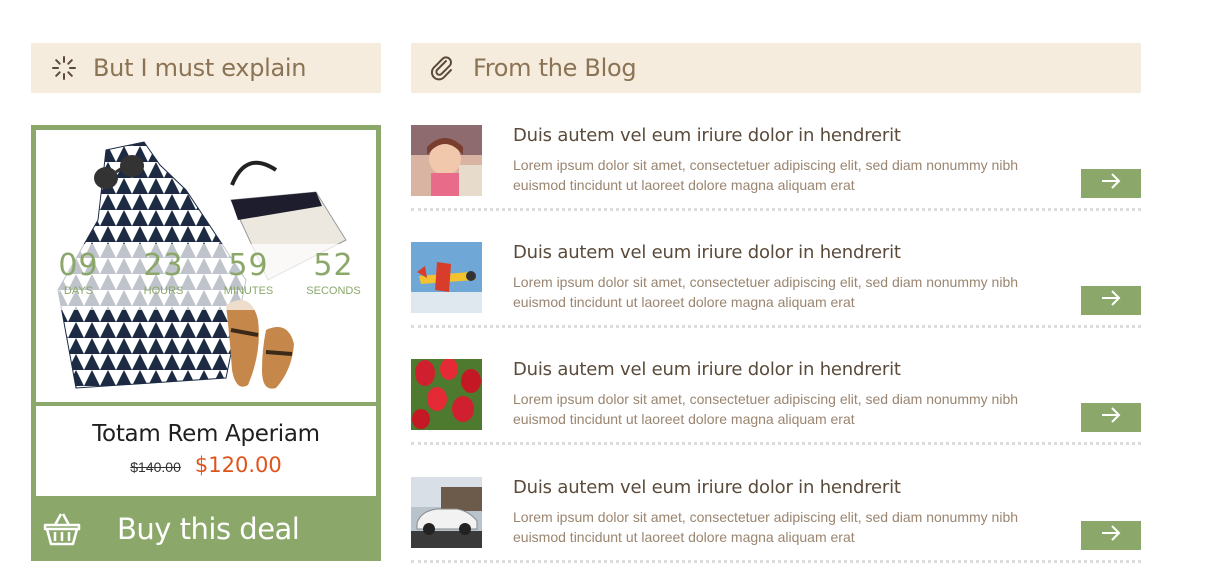 The height and width of the screenshot is (583, 1231). I want to click on countdown-days: 09 DAYS, so click(78, 277).